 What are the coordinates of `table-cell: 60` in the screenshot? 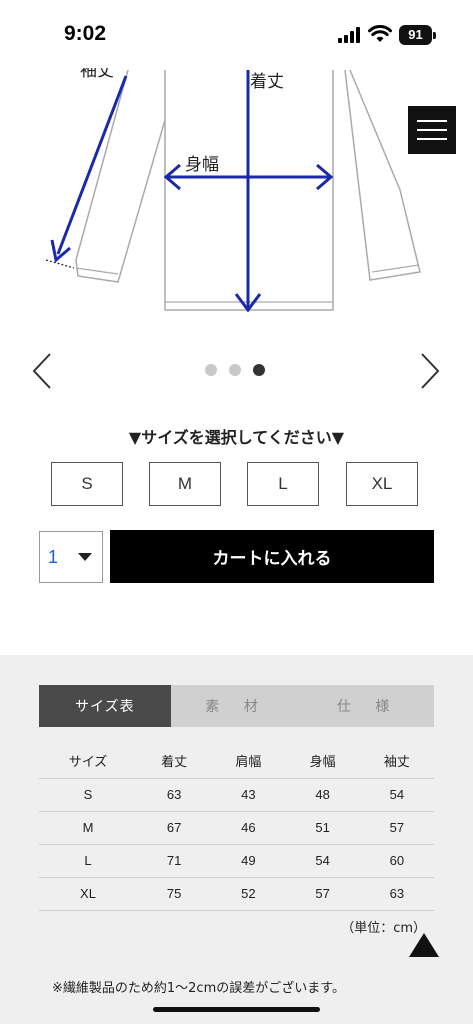 It's located at (396, 861).